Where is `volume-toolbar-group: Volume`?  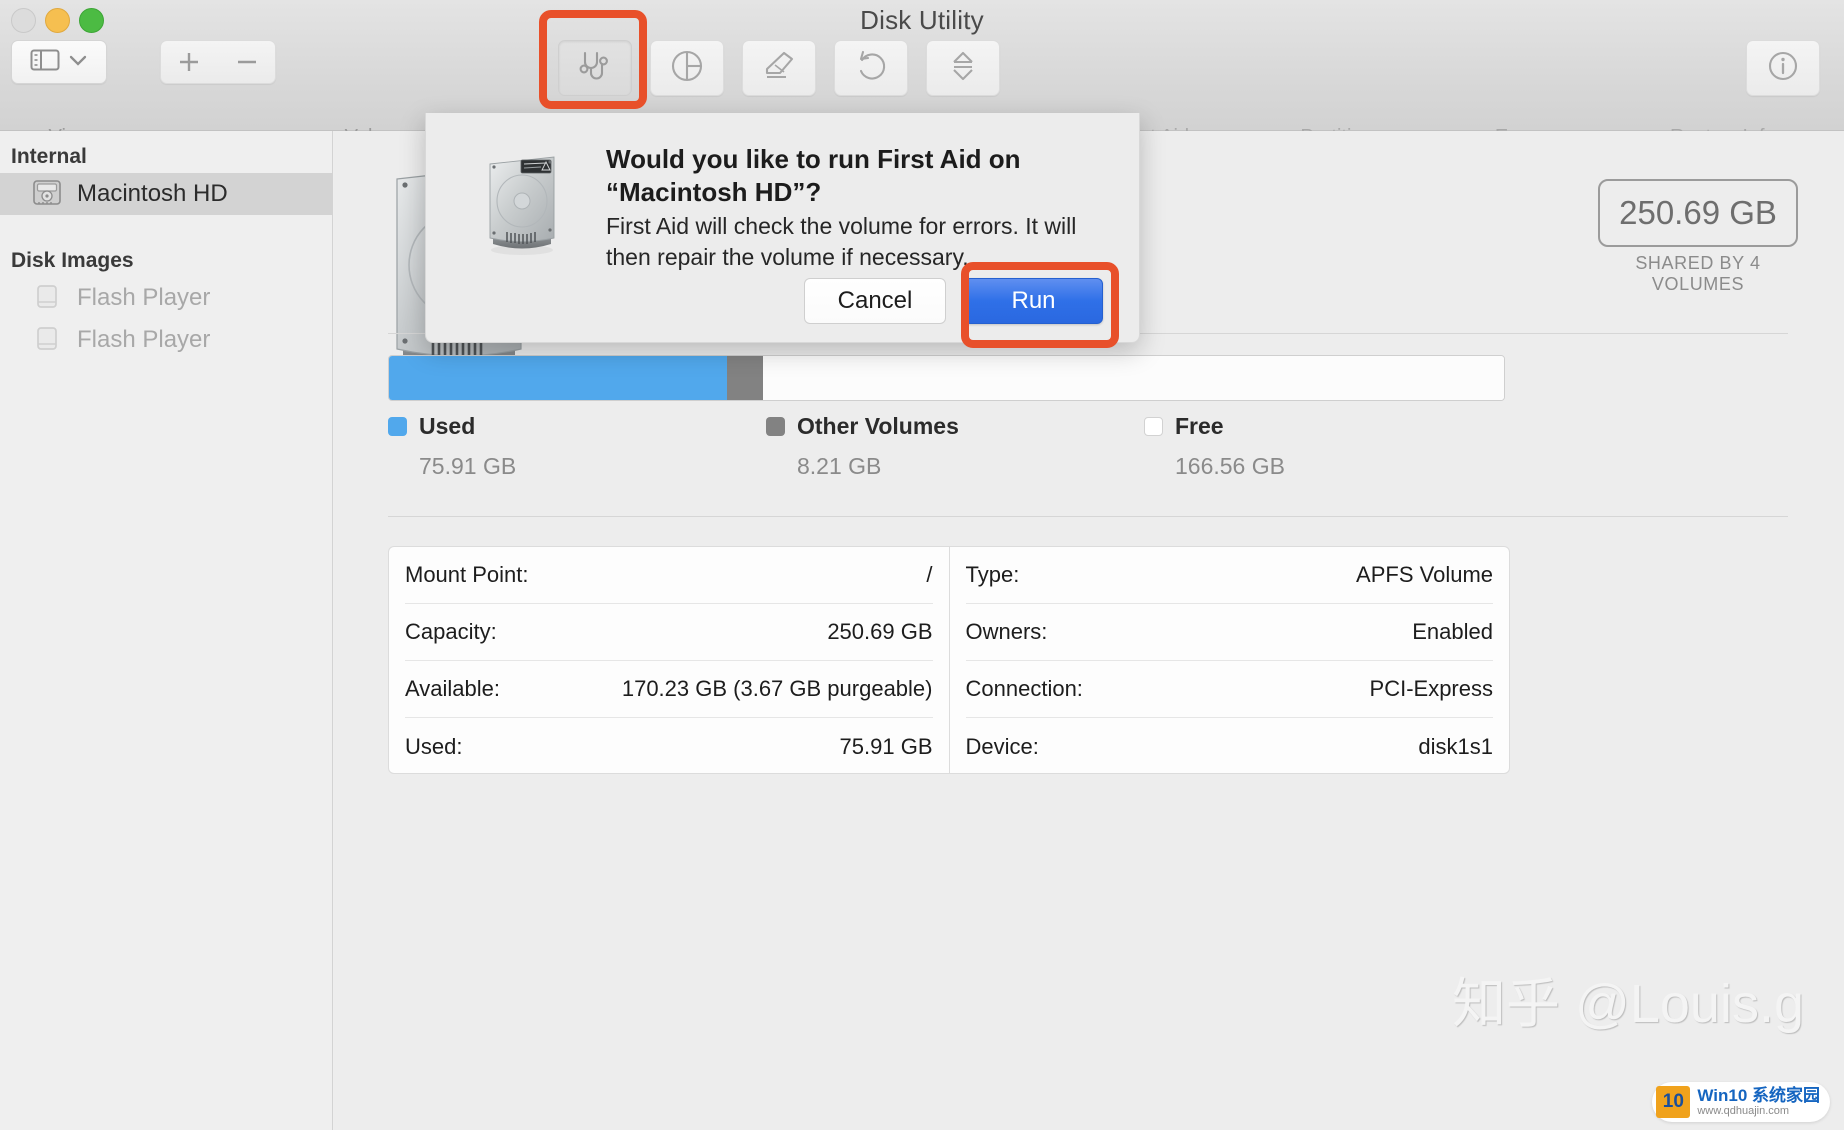
volume-toolbar-group: Volume is located at coordinates (285, 94).